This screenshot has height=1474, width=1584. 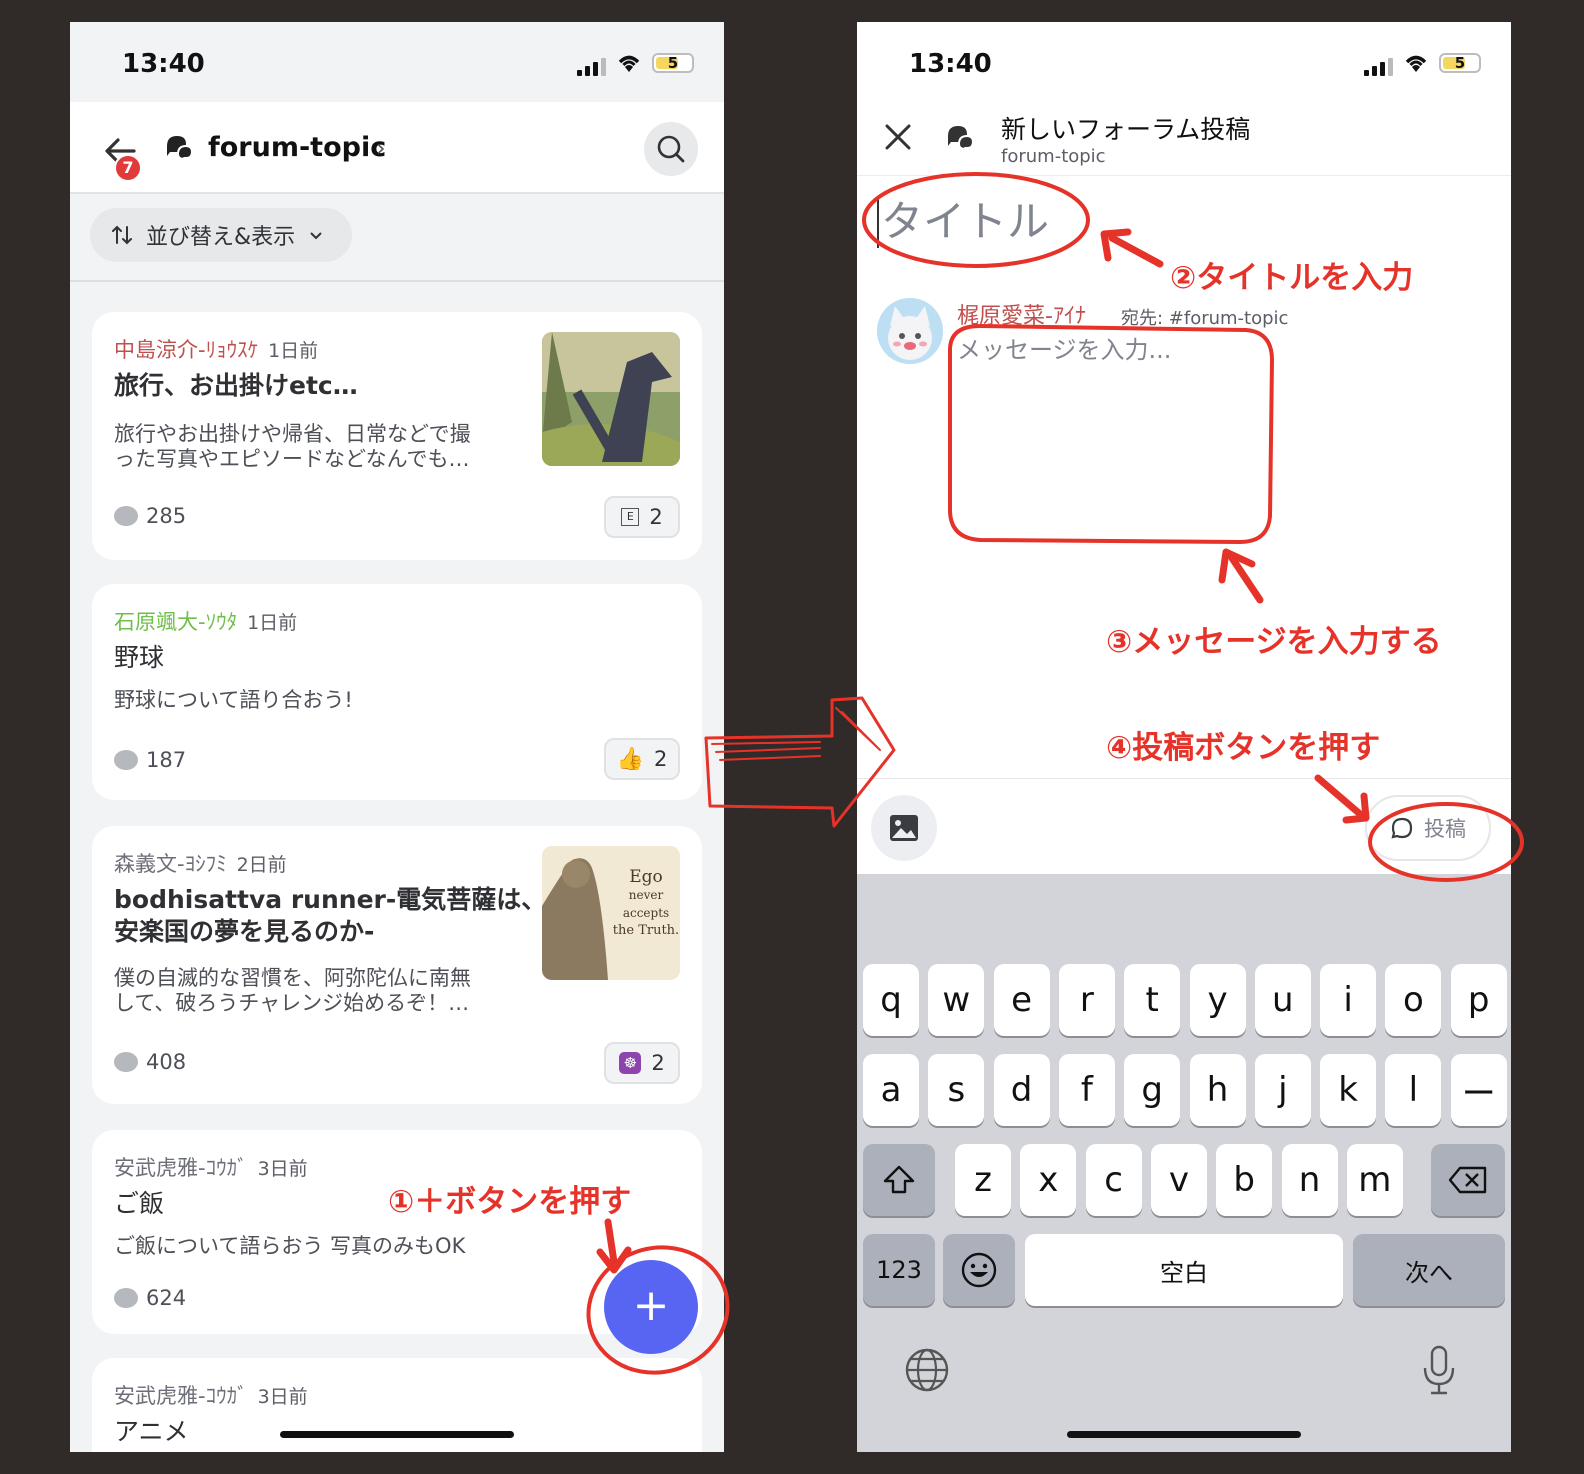 What do you see at coordinates (316, 236) in the screenshot?
I see `chevron-down-icon` at bounding box center [316, 236].